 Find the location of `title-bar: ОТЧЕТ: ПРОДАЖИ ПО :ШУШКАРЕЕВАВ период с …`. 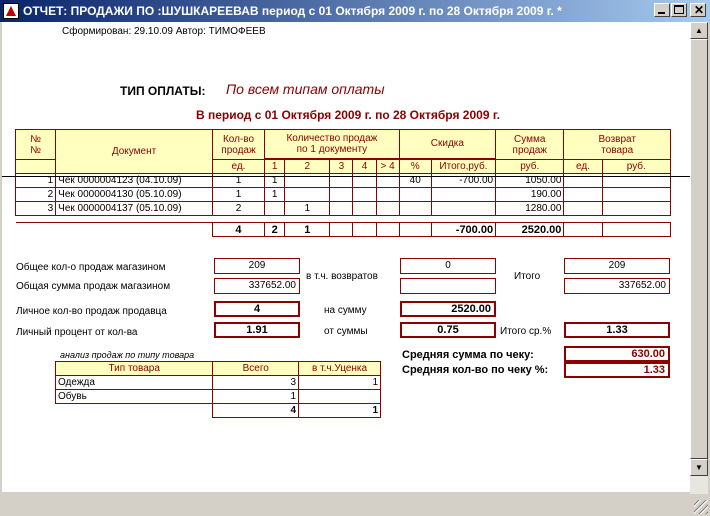

title-bar: ОТЧЕТ: ПРОДАЖИ ПО :ШУШКАРЕЕВАВ период с … is located at coordinates (355, 11).